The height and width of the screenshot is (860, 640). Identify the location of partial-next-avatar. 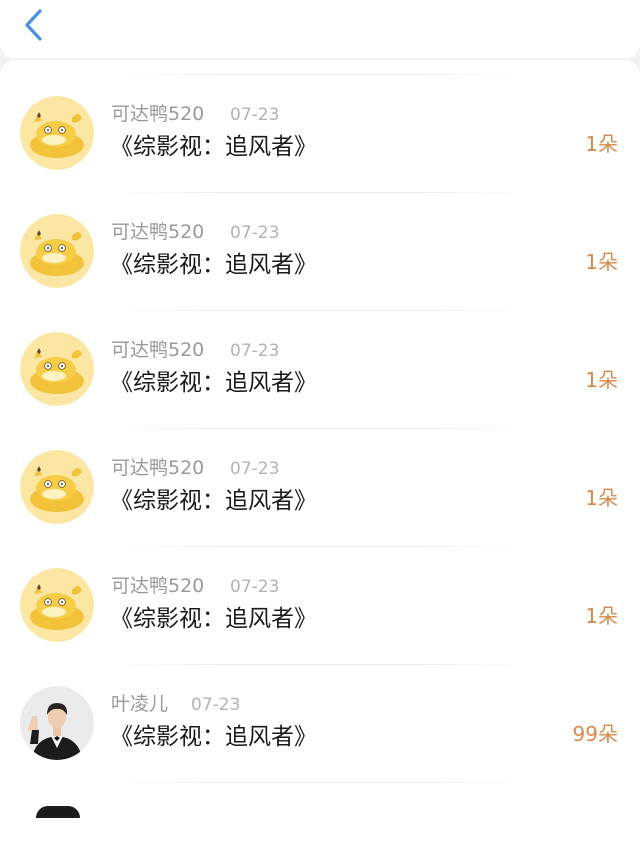
(58, 812).